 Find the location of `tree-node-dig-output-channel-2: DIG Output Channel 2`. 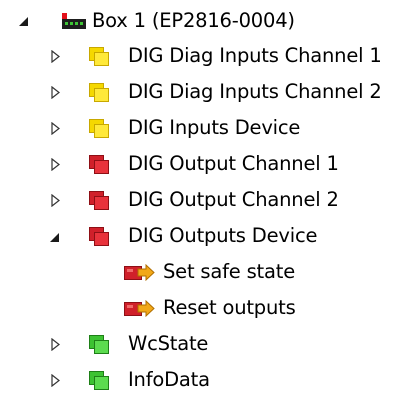

tree-node-dig-output-channel-2: DIG Output Channel 2 is located at coordinates (204, 200).